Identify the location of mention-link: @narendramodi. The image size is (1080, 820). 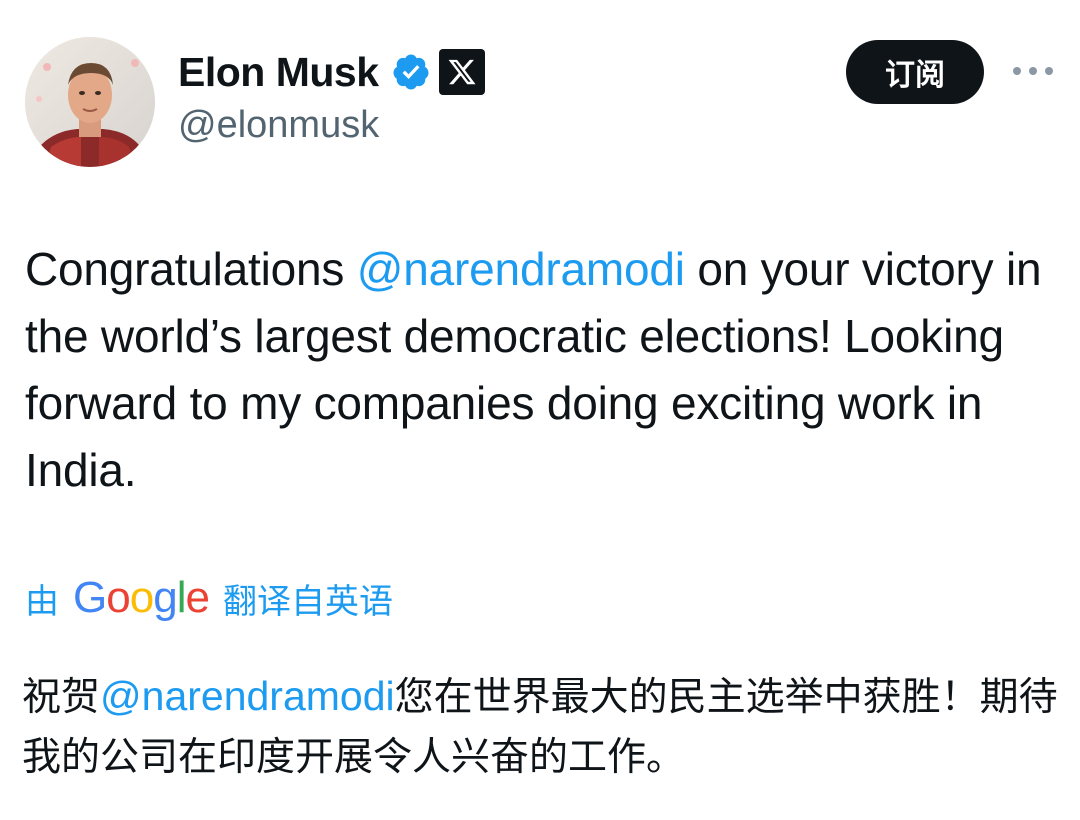
(521, 269).